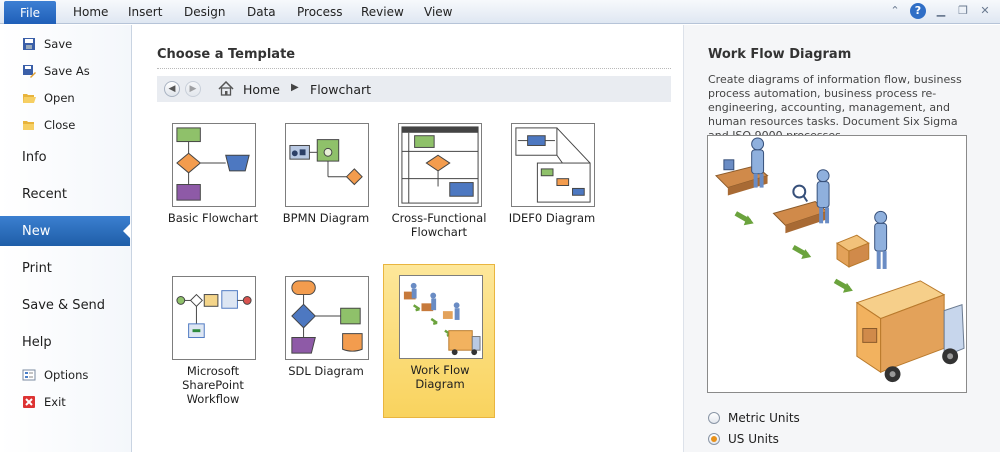 The width and height of the screenshot is (1000, 452). I want to click on delivery-truck, so click(910, 331).